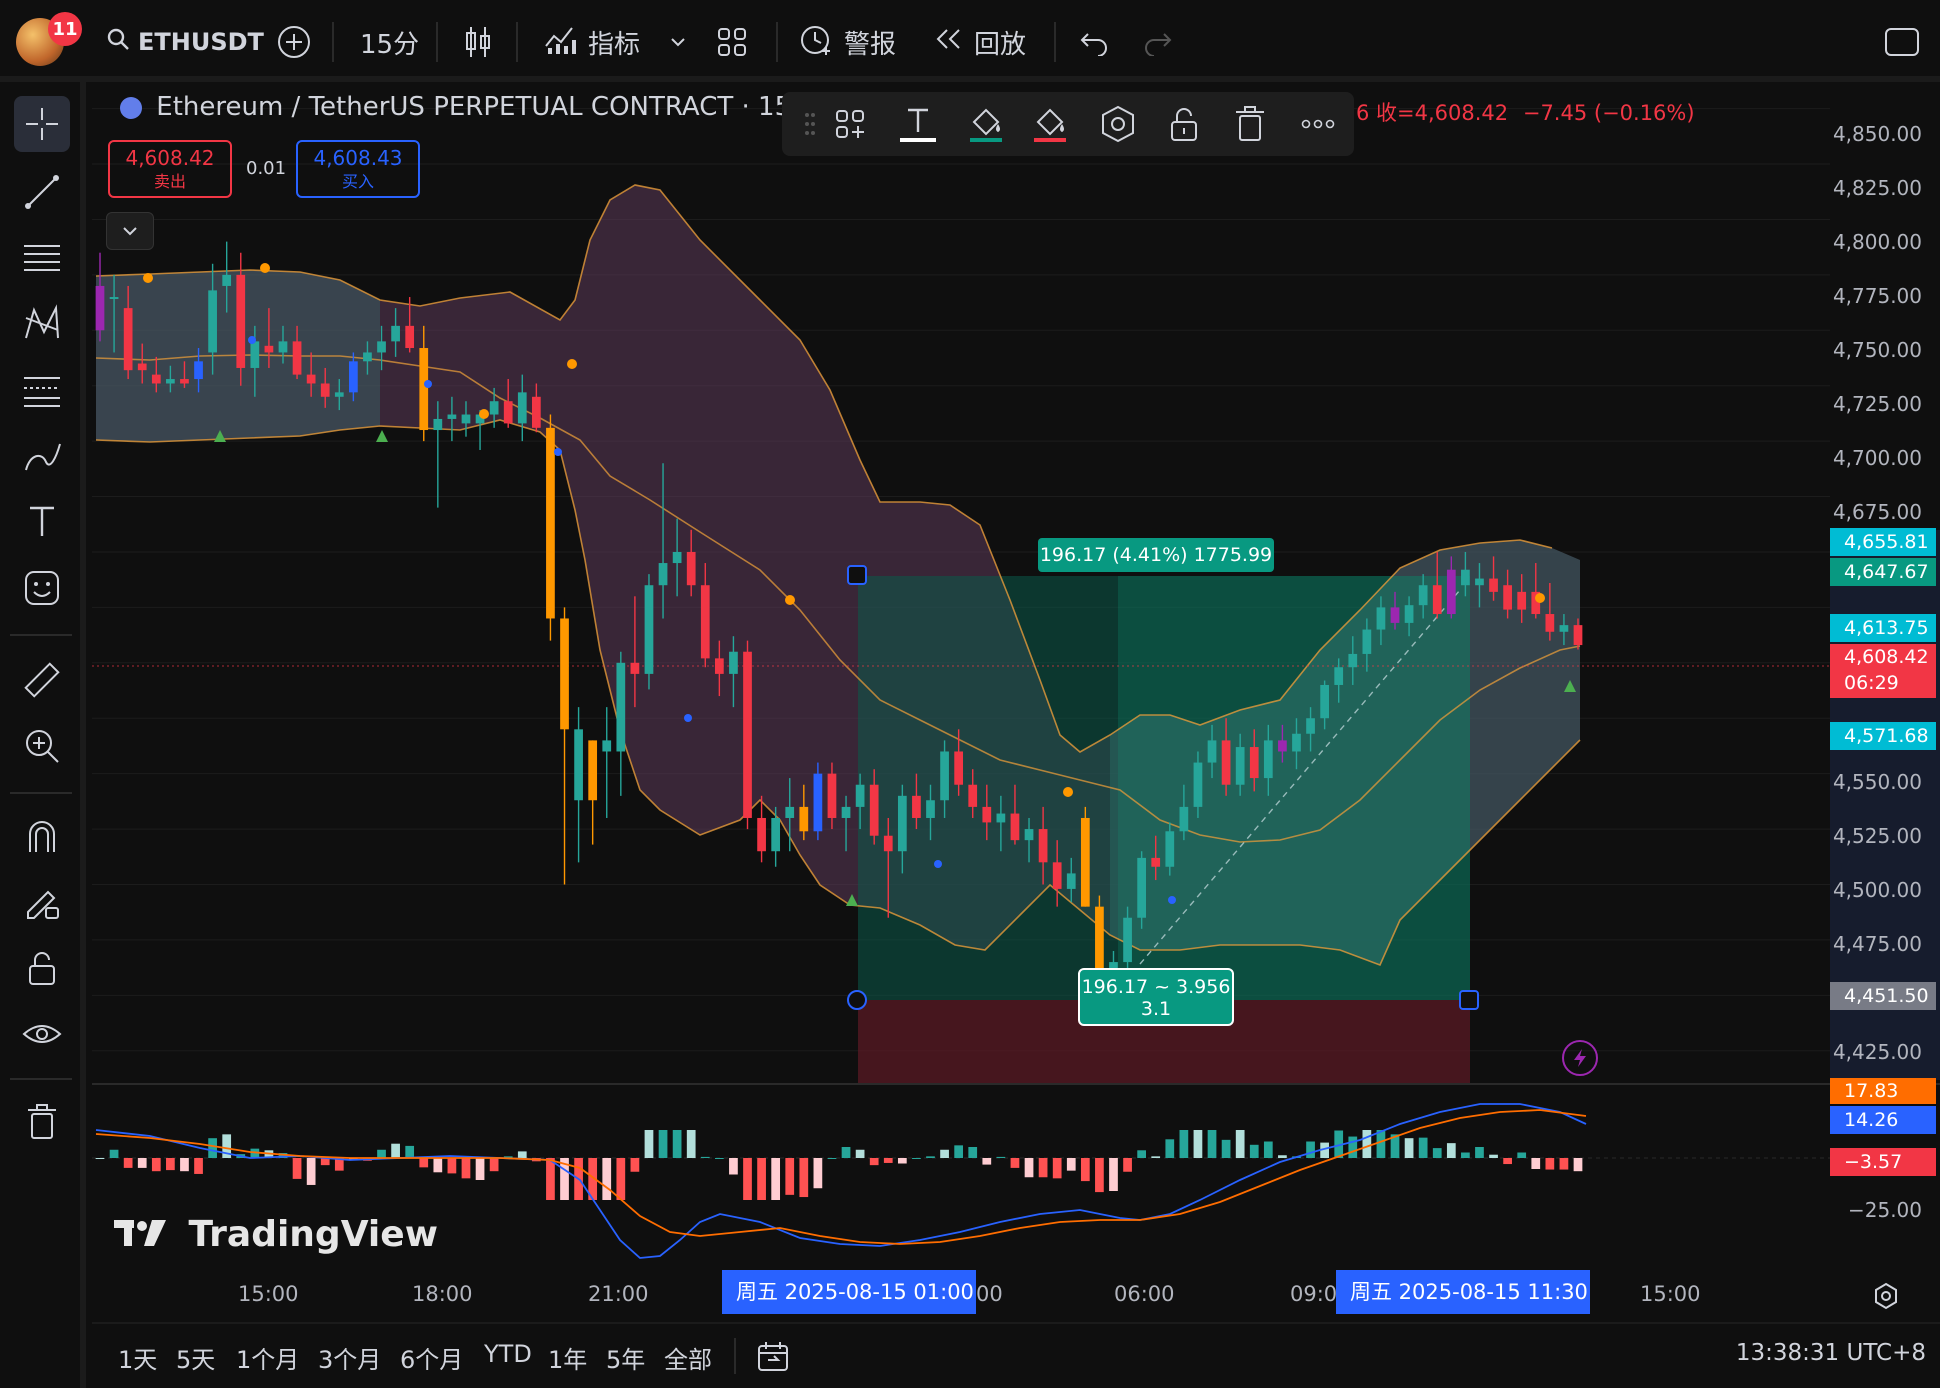 This screenshot has width=1940, height=1388. I want to click on emoji-sticker-icon, so click(42, 588).